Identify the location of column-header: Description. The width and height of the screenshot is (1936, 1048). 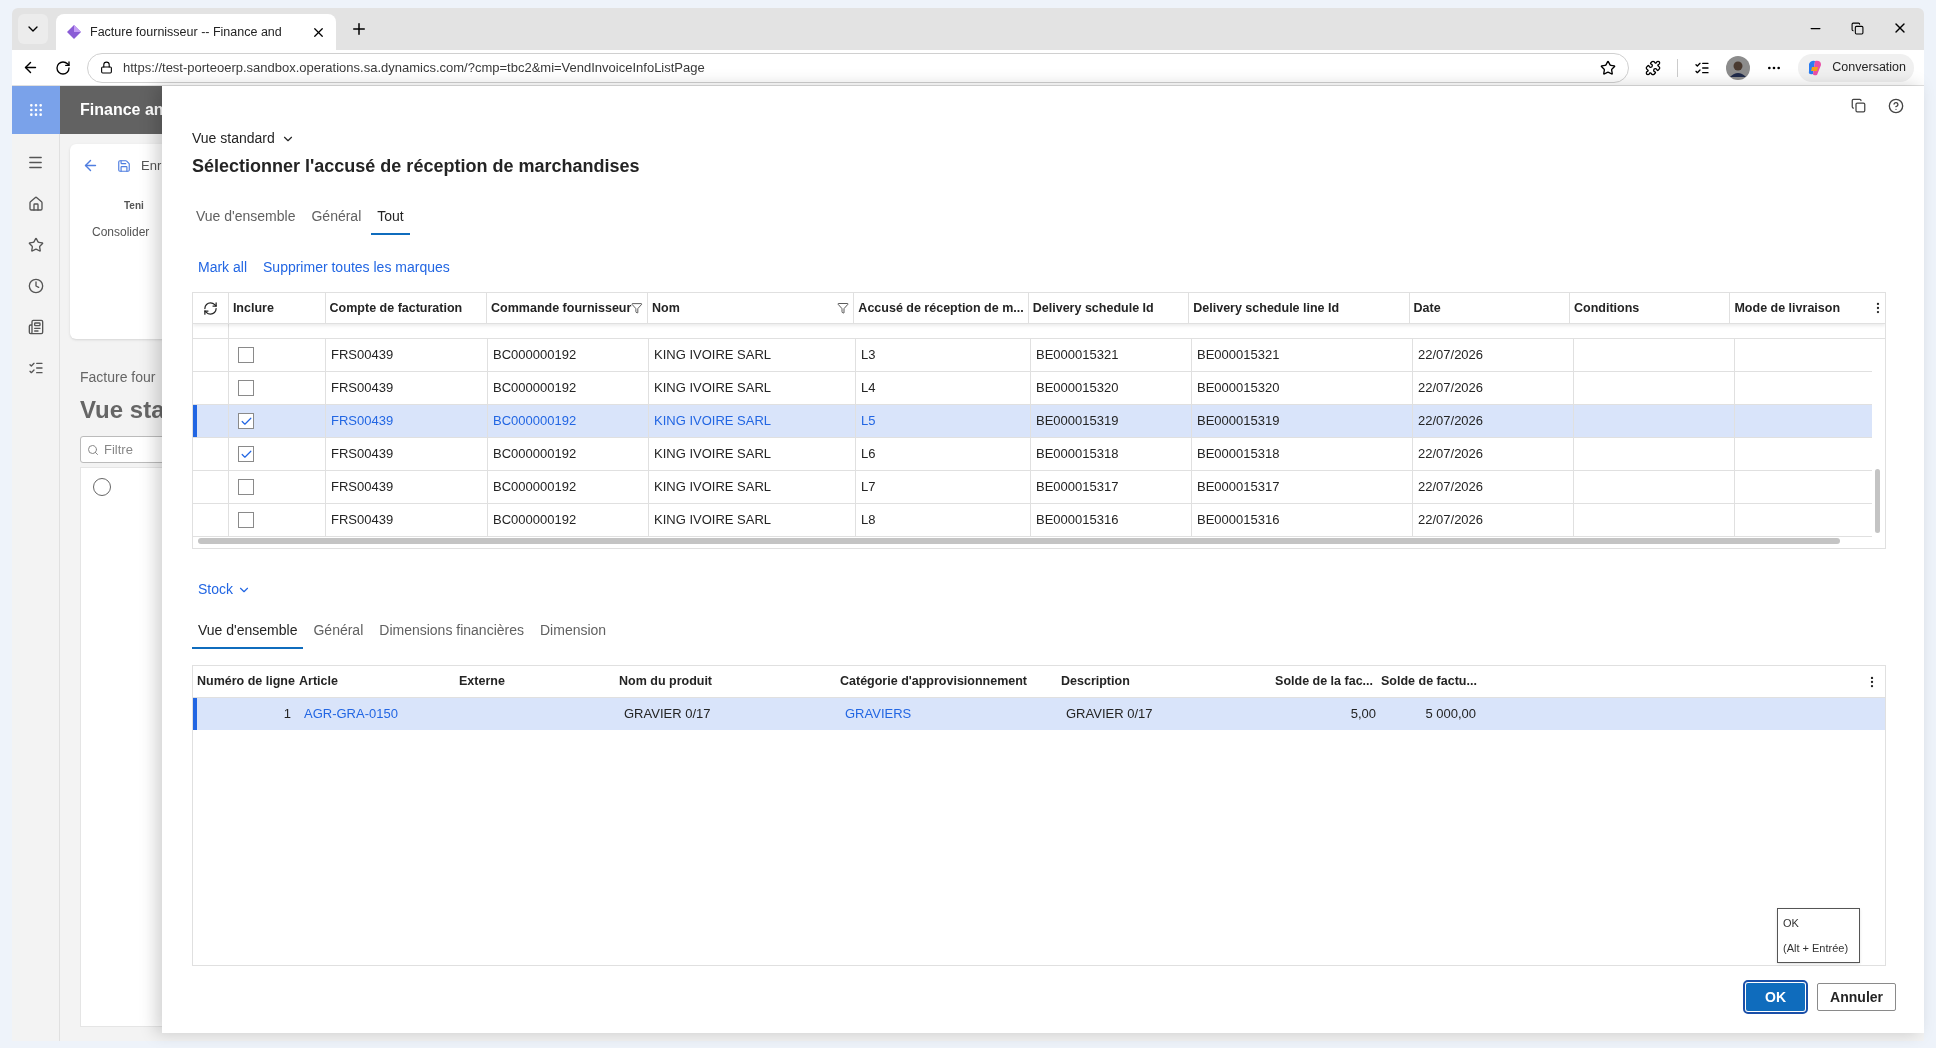
(1147, 681).